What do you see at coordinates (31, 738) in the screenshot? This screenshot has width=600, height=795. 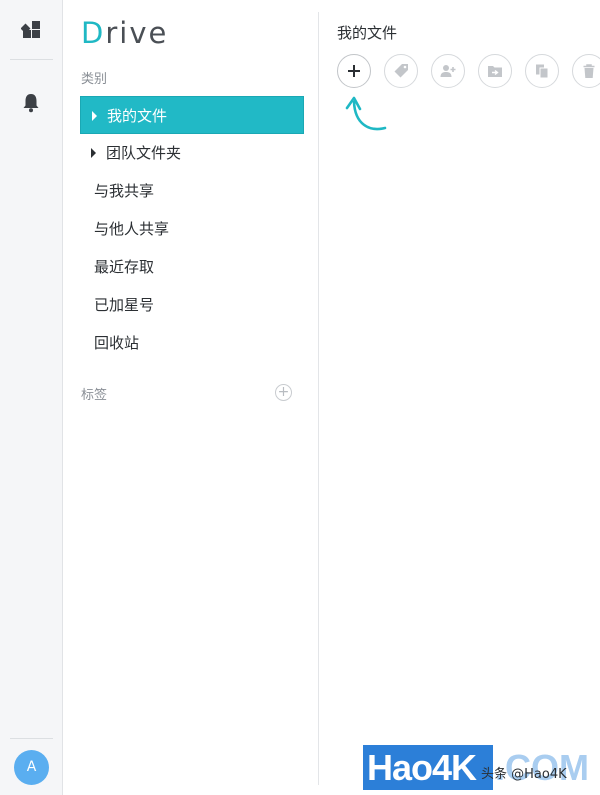 I see `rail-divider-bottom` at bounding box center [31, 738].